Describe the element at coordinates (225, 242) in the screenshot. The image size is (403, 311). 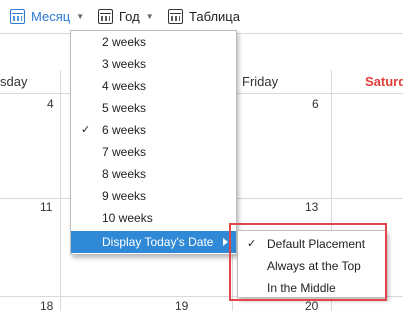
I see `submenu-arrow-icon` at that location.